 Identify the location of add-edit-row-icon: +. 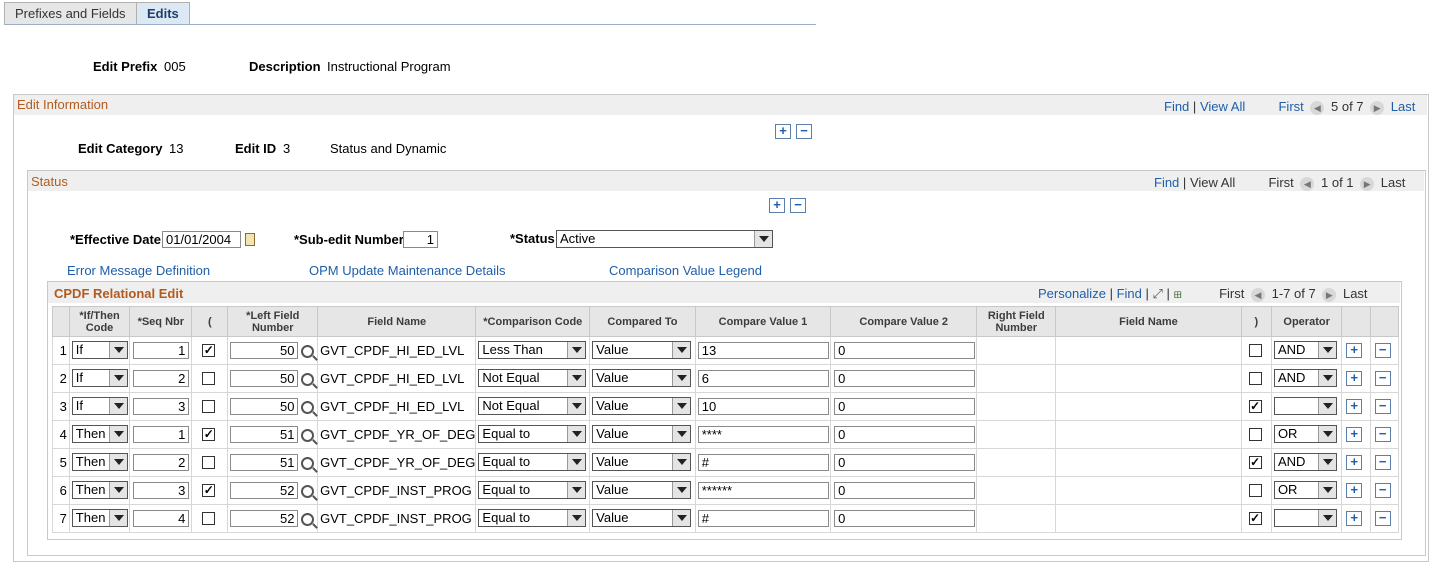
(783, 131).